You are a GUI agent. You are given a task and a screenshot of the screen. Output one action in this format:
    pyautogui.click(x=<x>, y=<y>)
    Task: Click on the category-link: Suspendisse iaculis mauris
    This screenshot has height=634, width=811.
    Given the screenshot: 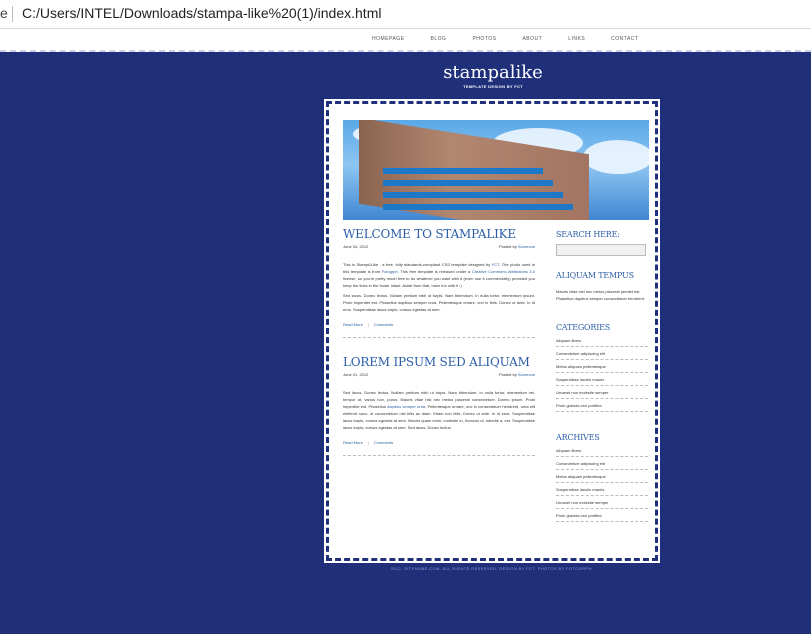 What is the action you would take?
    pyautogui.click(x=602, y=379)
    